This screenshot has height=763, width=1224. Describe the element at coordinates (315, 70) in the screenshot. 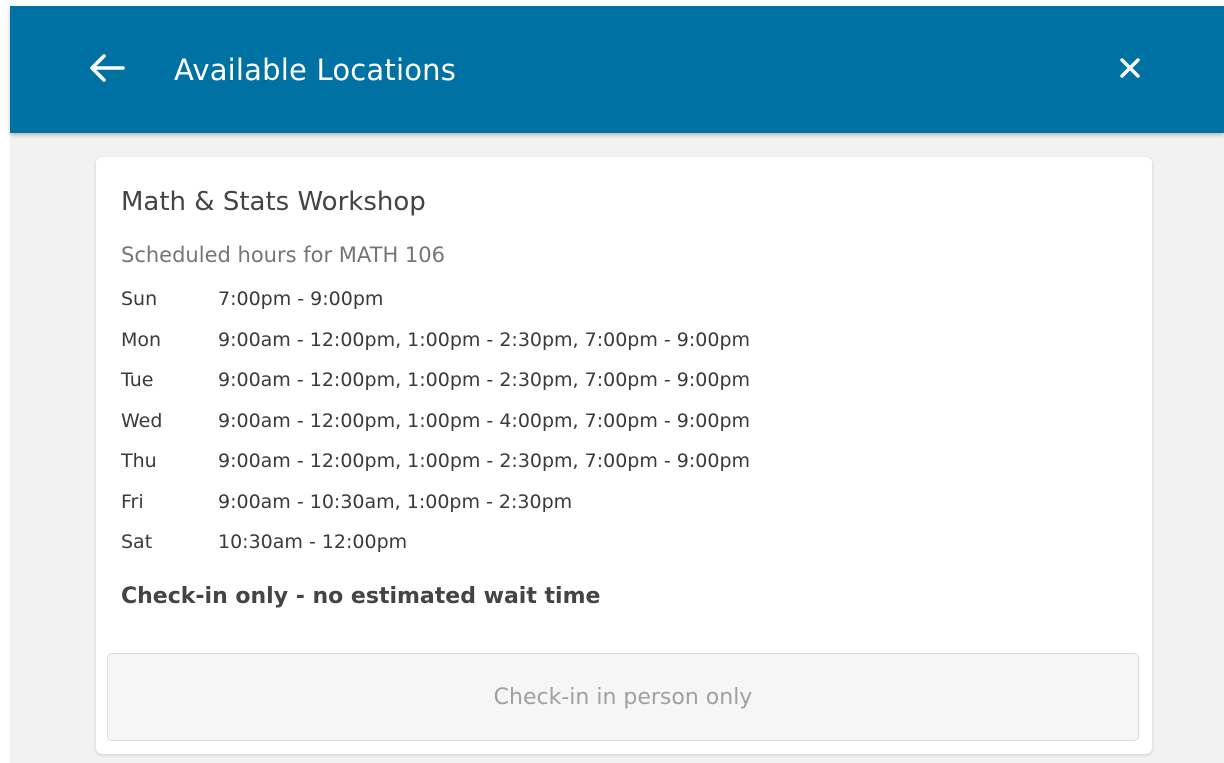

I see `page-title: Available Locations` at that location.